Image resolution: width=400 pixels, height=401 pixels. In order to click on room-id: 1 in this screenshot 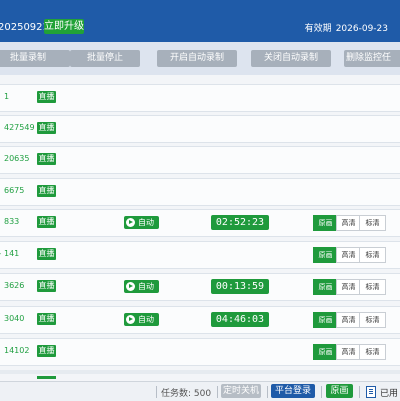, I will do `click(6, 96)`.